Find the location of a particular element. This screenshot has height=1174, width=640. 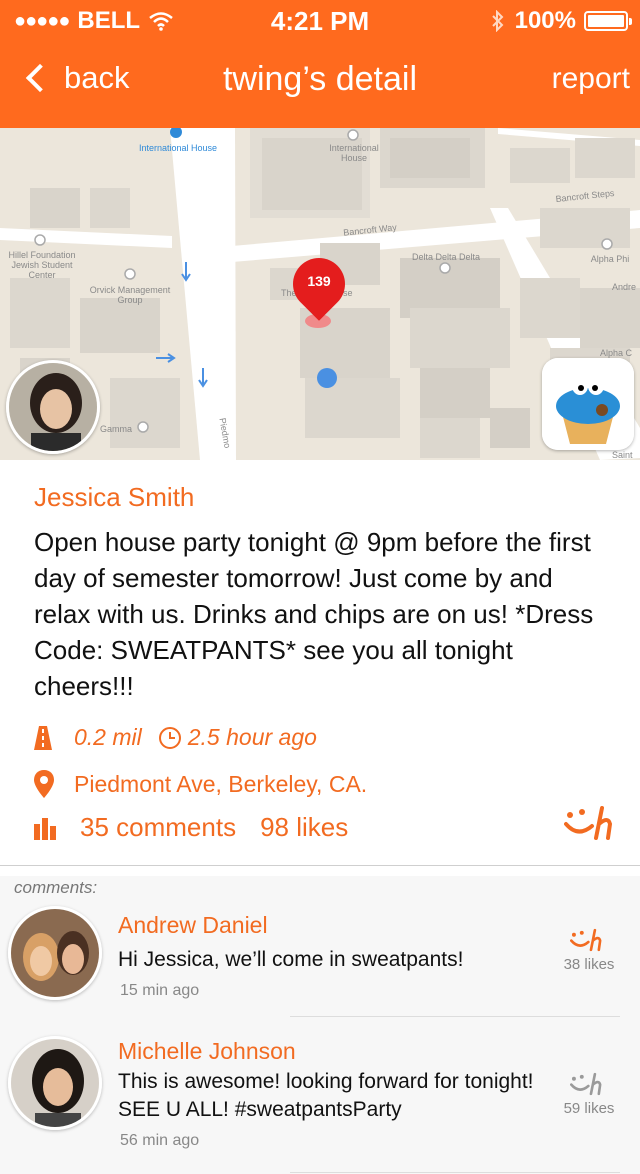

back-button: back is located at coordinates (75, 78).